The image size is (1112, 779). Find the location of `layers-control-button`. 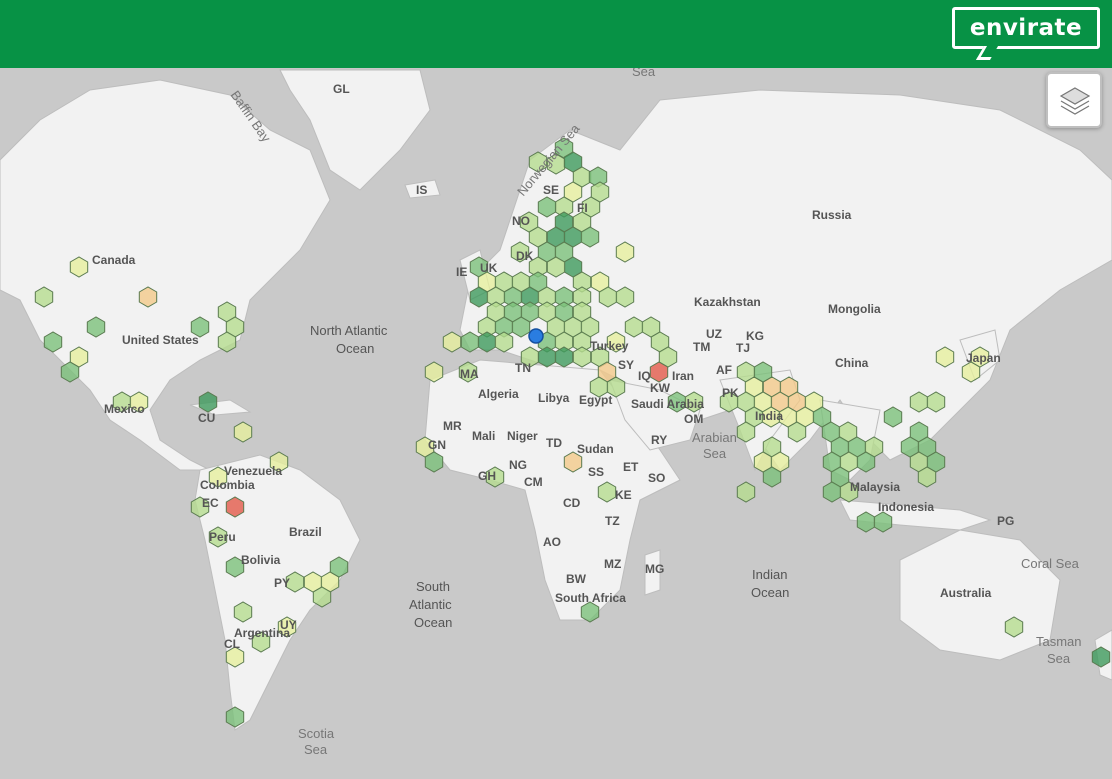

layers-control-button is located at coordinates (1074, 100).